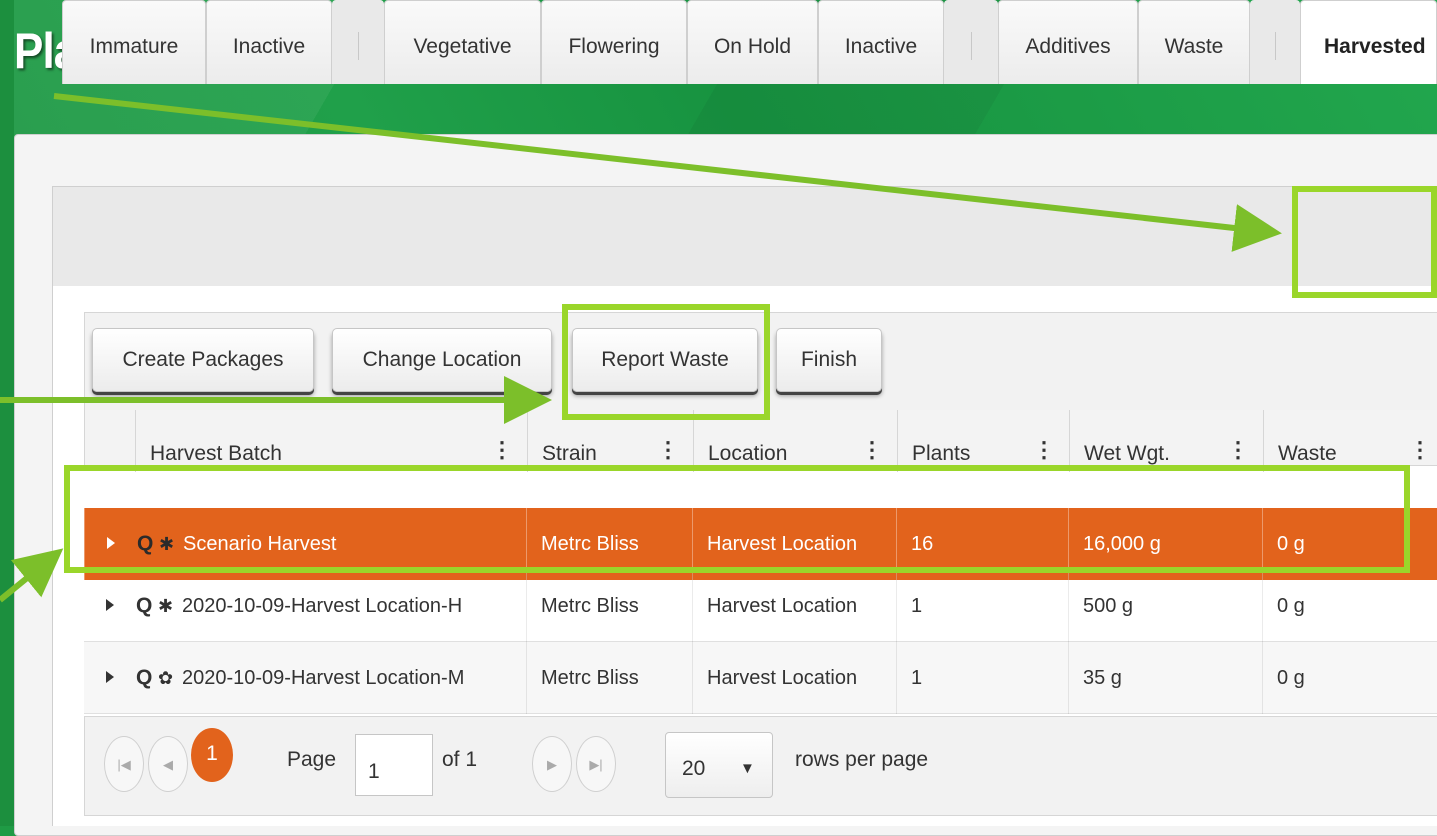 The width and height of the screenshot is (1437, 836). I want to click on current-page-badge: 1, so click(212, 755).